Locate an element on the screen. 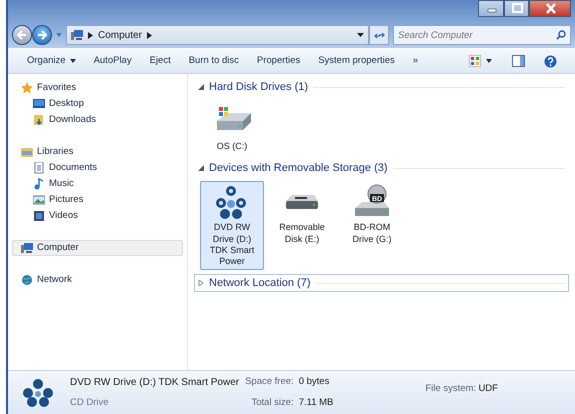  refresh-button is located at coordinates (379, 35).